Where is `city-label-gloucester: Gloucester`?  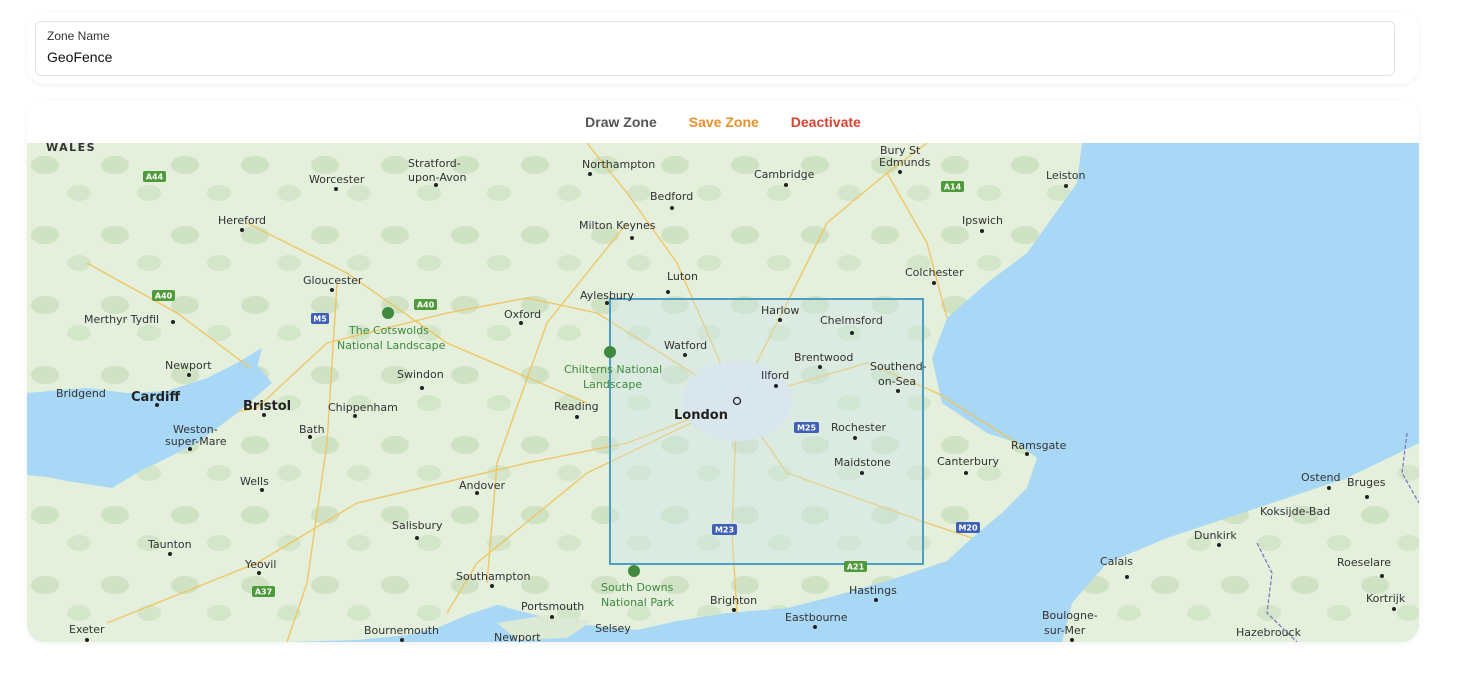
city-label-gloucester: Gloucester is located at coordinates (333, 280).